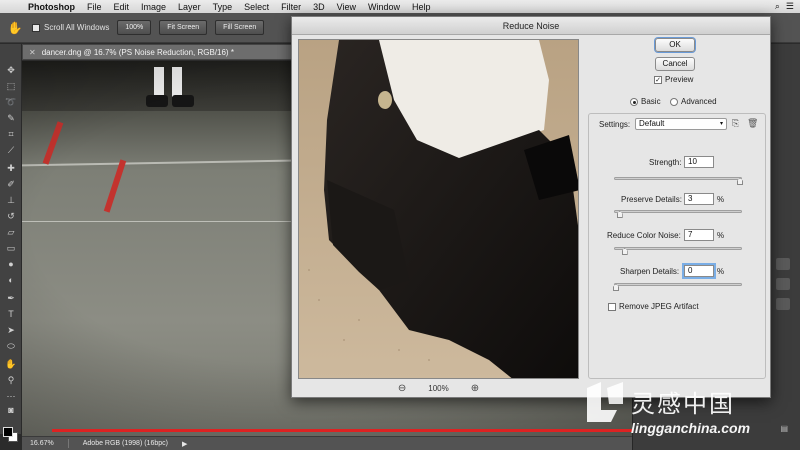  I want to click on preserve-details-label: Preserve Details:, so click(651, 199).